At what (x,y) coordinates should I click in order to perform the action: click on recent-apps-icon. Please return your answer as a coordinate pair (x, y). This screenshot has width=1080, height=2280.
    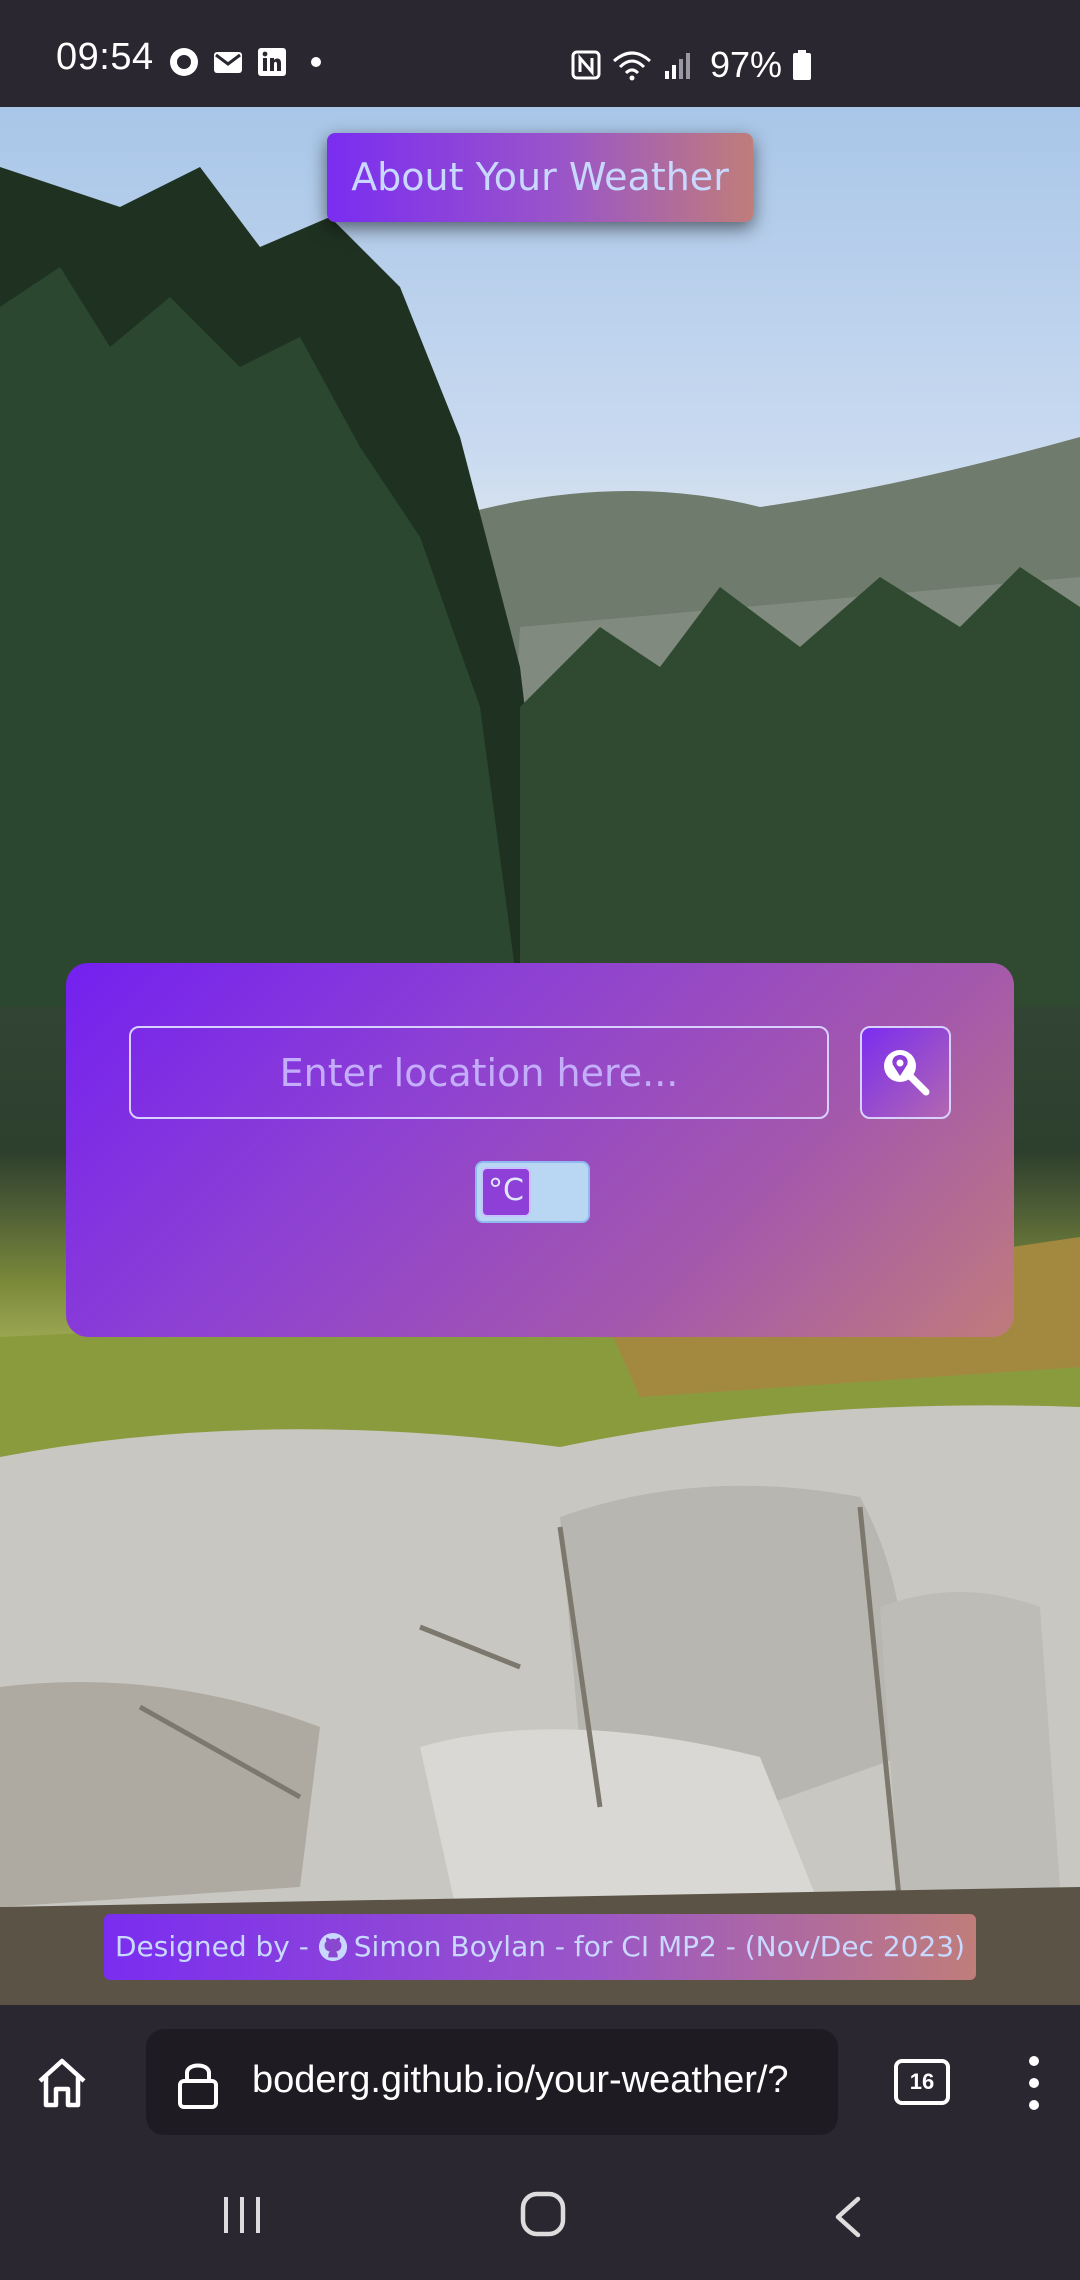
    Looking at the image, I should click on (242, 2215).